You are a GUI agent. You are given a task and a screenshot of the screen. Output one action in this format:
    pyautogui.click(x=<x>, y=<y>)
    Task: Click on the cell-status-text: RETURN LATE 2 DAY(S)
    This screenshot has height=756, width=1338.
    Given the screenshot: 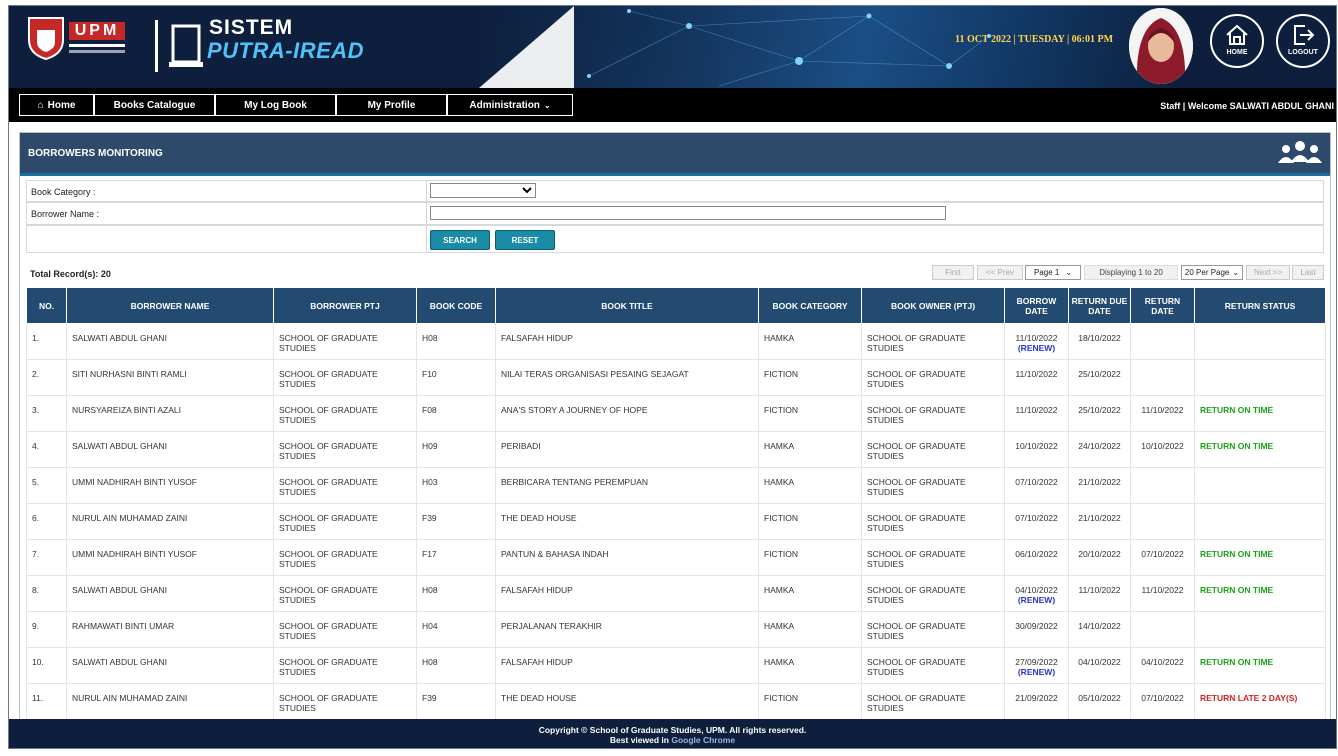 What is the action you would take?
    pyautogui.click(x=1249, y=698)
    